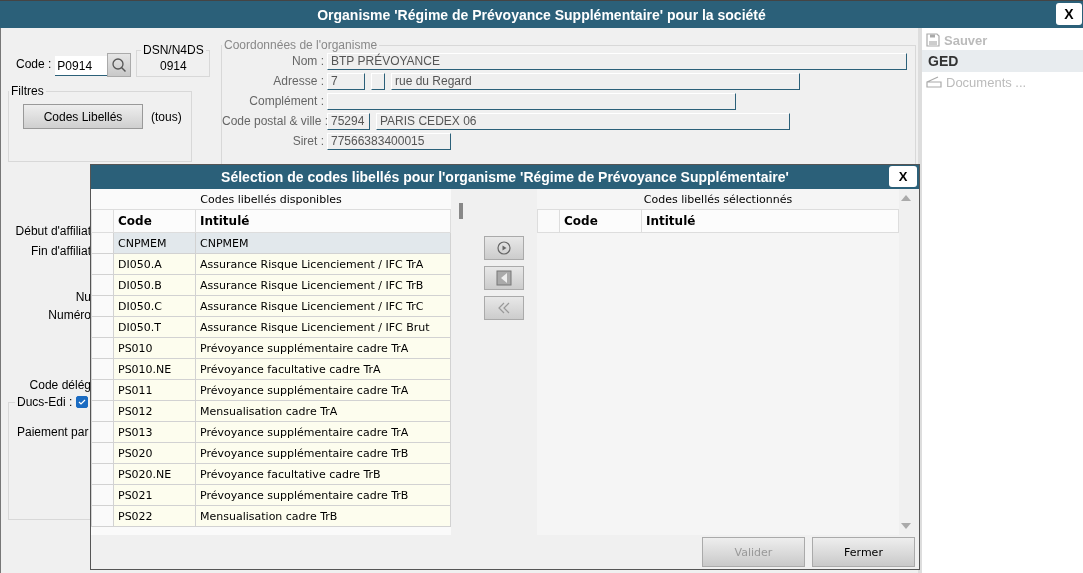 The width and height of the screenshot is (1083, 573). What do you see at coordinates (505, 177) in the screenshot?
I see `dialog-title: Sélection de codes libellés pour l'organisme 'Régime de Prévoyance Supplémentaire'` at bounding box center [505, 177].